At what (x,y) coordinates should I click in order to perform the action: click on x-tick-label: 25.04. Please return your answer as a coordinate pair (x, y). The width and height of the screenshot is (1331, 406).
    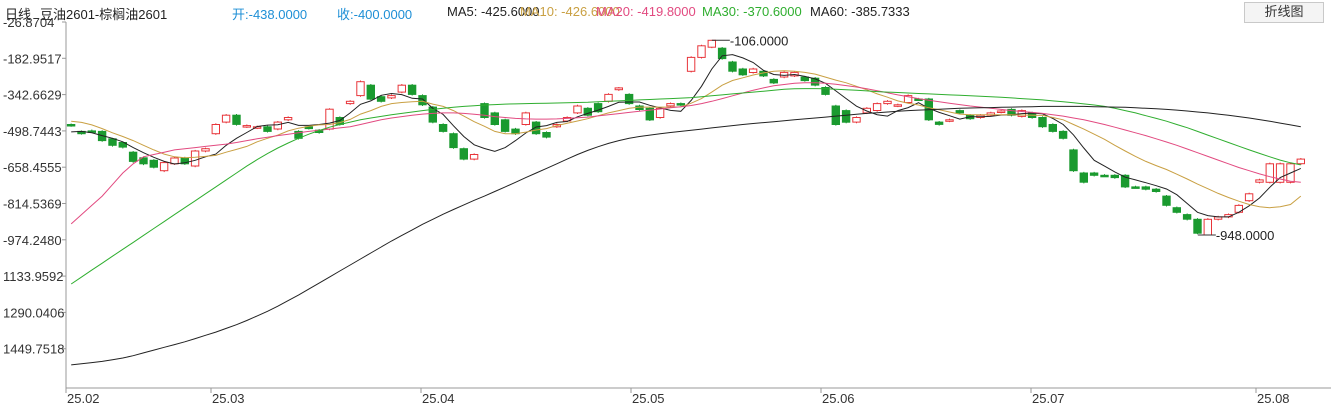
    Looking at the image, I should click on (438, 398).